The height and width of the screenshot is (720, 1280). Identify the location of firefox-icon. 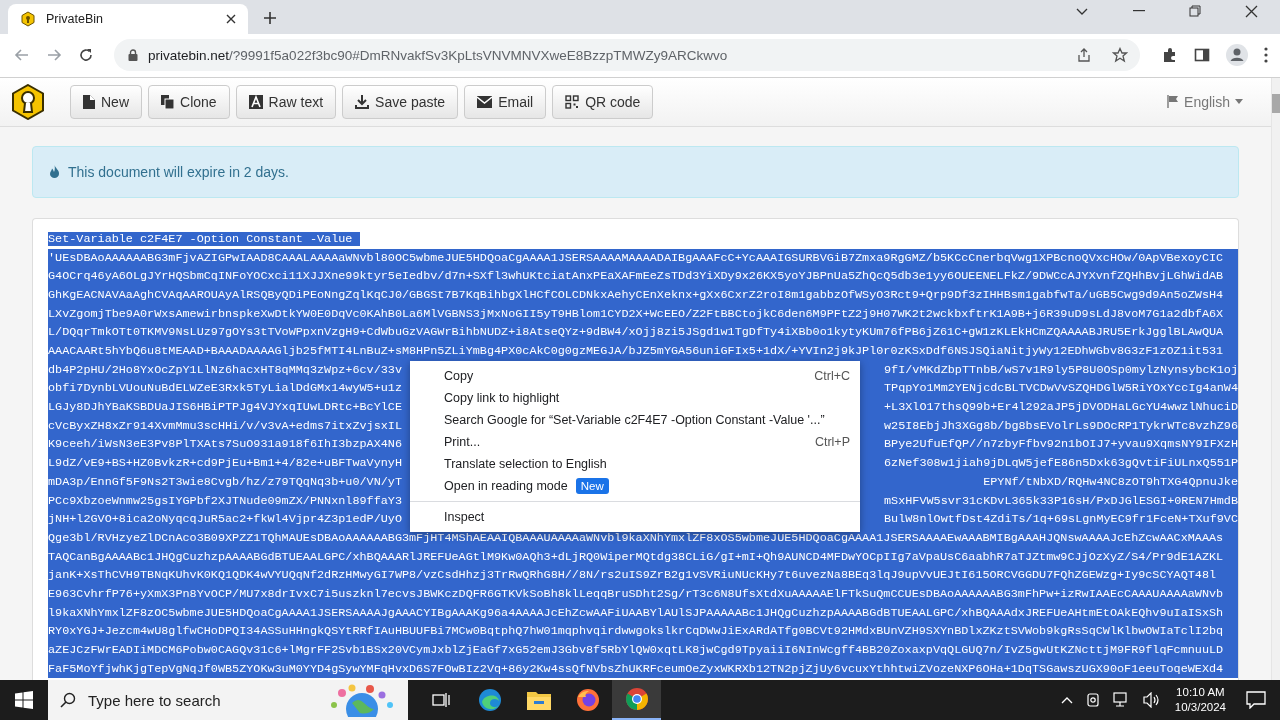
(587, 700).